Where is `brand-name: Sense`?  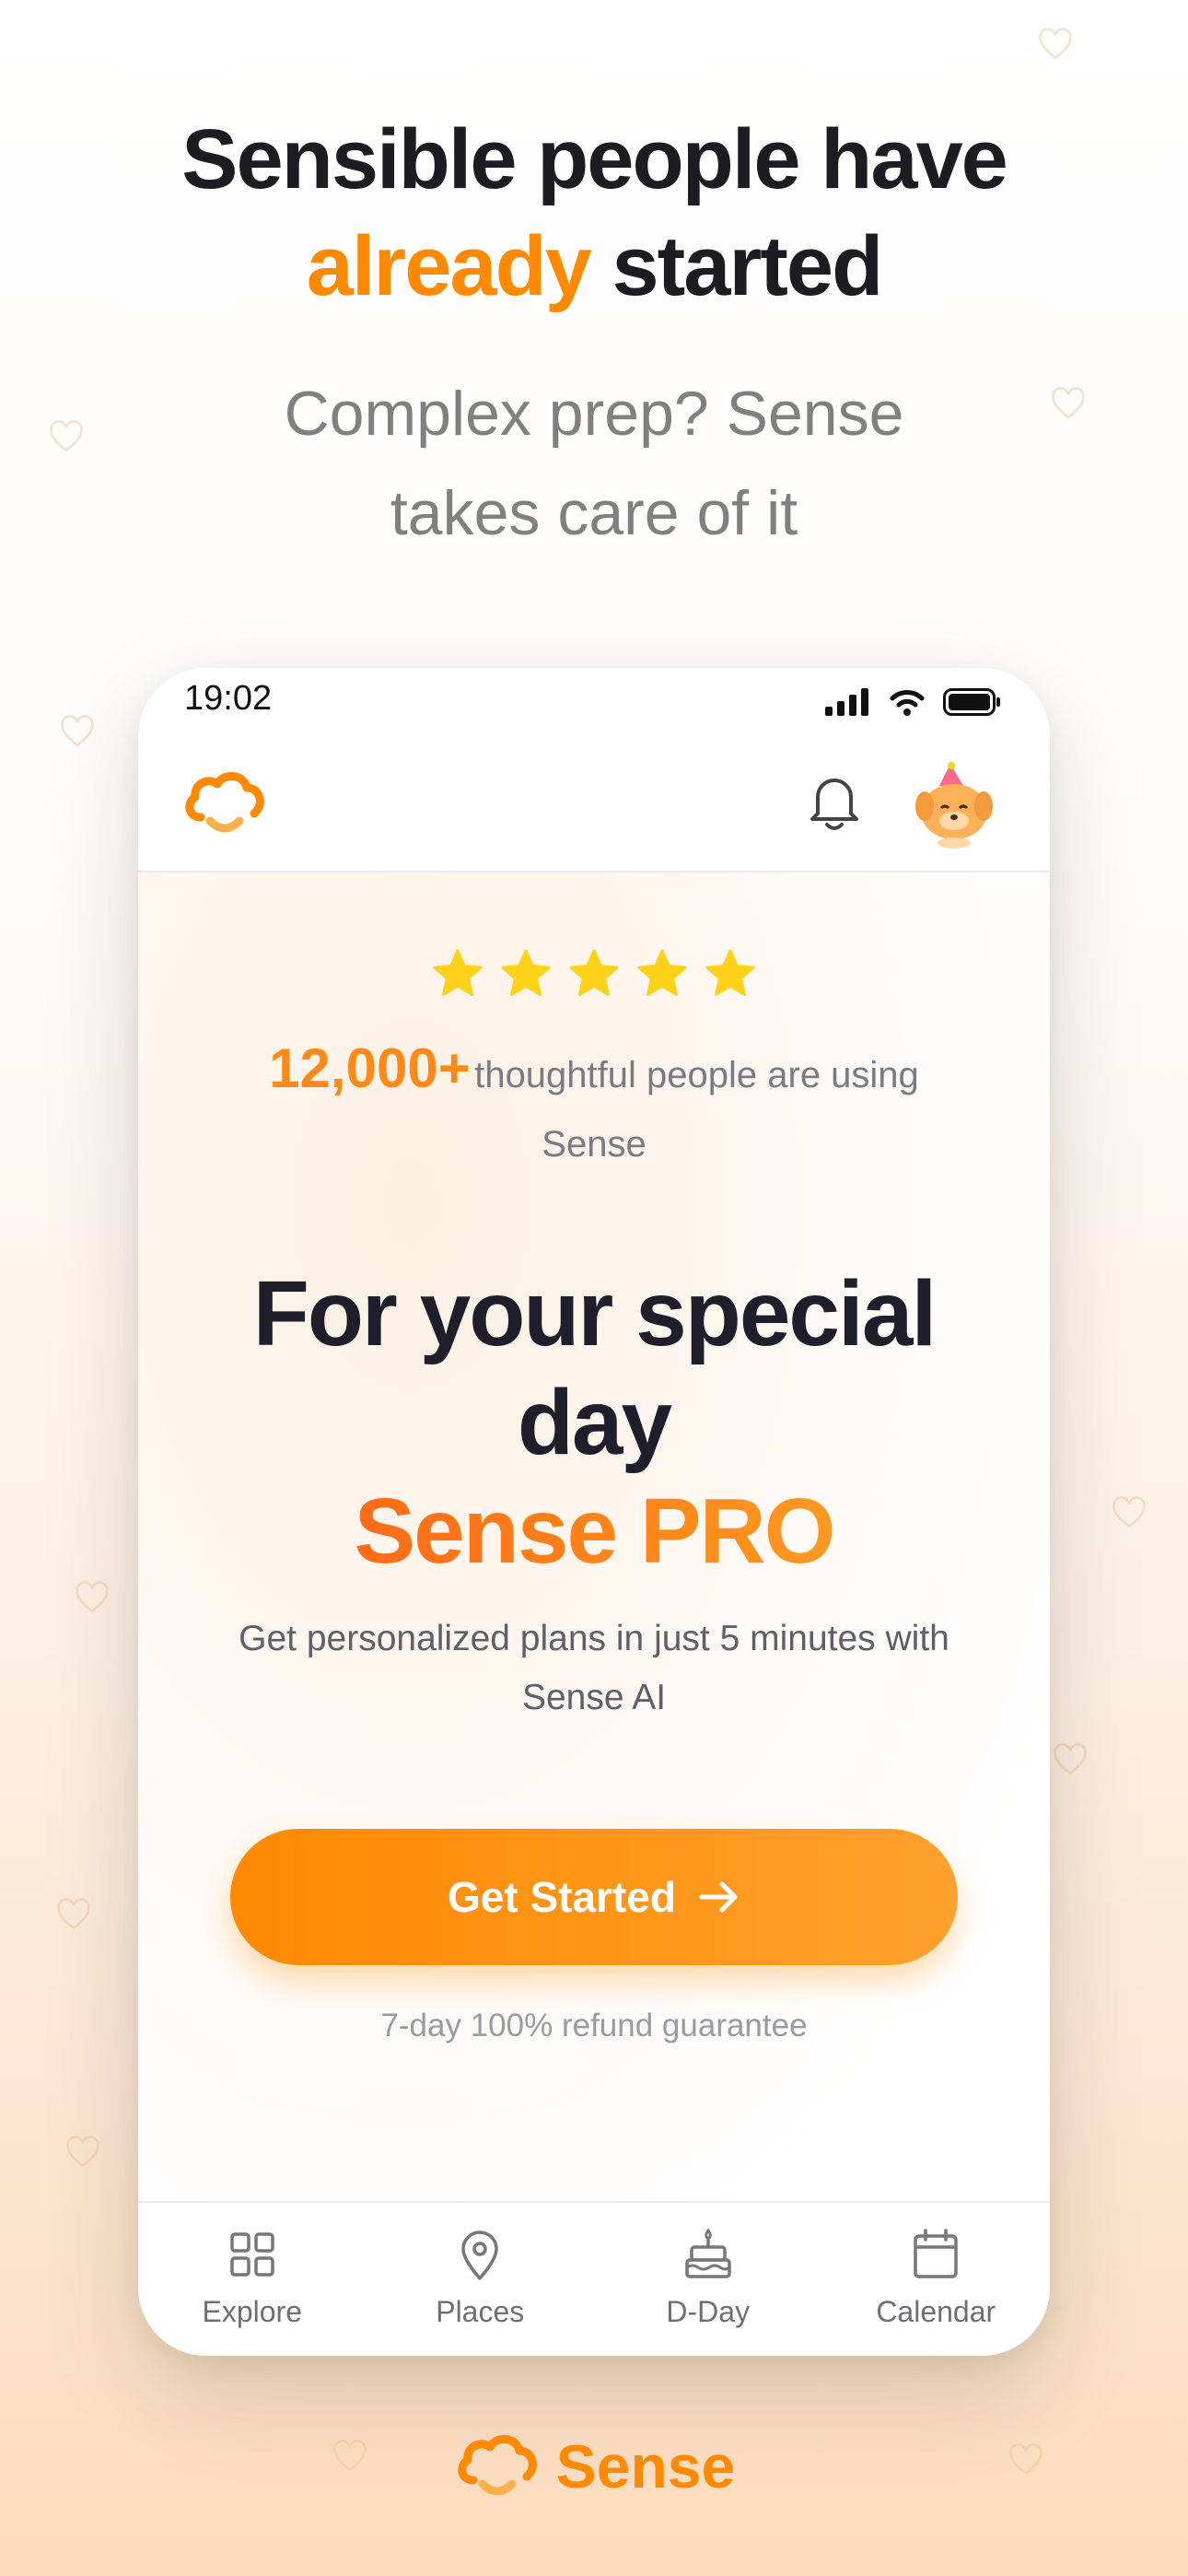 brand-name: Sense is located at coordinates (645, 2466).